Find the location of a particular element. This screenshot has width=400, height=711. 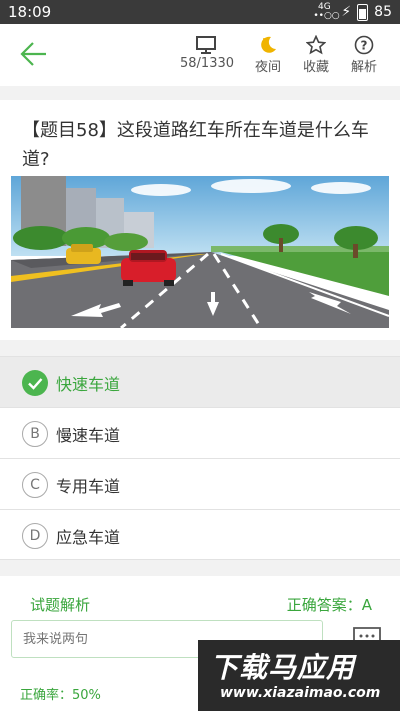

question-text: 【题目58】这段道路红车所在车道是什么车道? is located at coordinates (195, 145).